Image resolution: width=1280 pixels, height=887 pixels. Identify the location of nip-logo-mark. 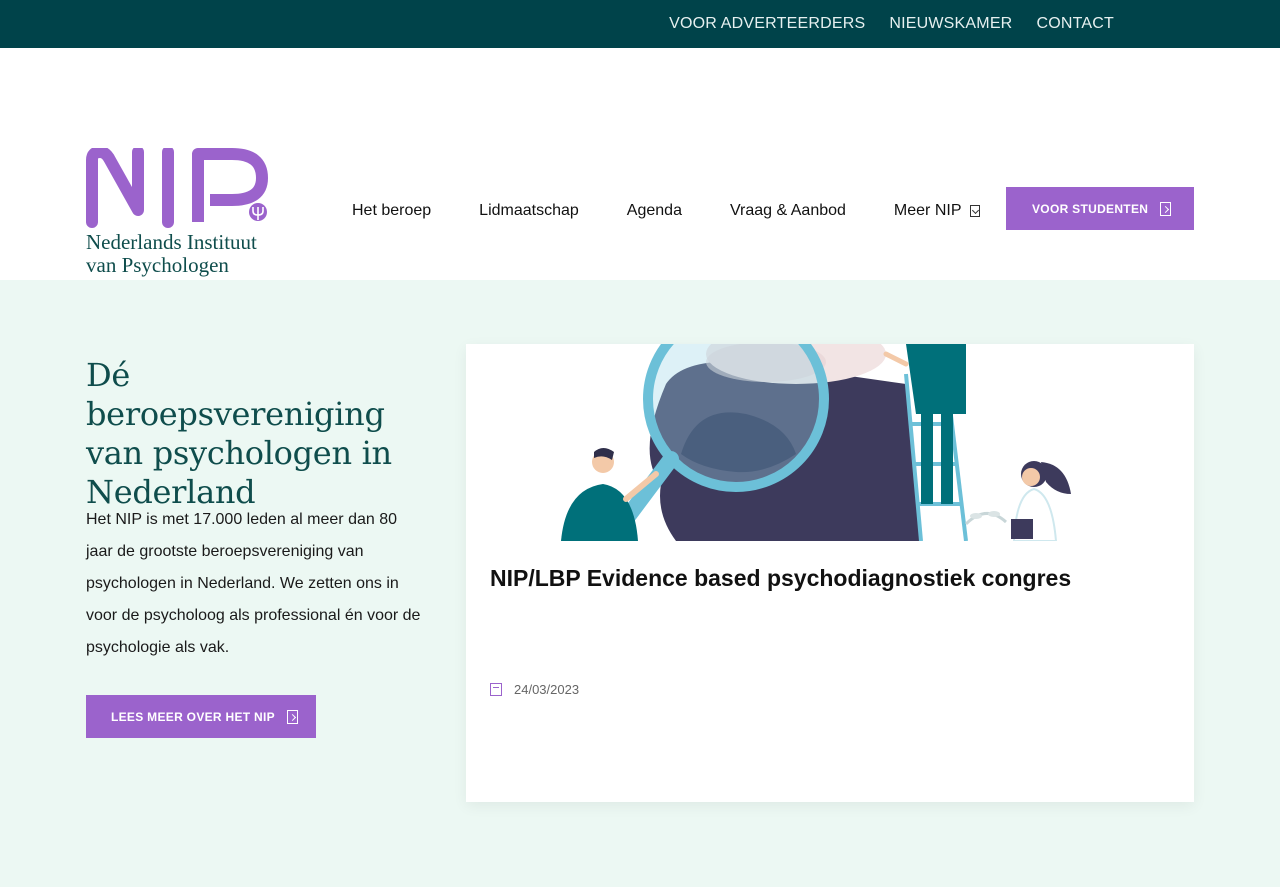
(177, 187).